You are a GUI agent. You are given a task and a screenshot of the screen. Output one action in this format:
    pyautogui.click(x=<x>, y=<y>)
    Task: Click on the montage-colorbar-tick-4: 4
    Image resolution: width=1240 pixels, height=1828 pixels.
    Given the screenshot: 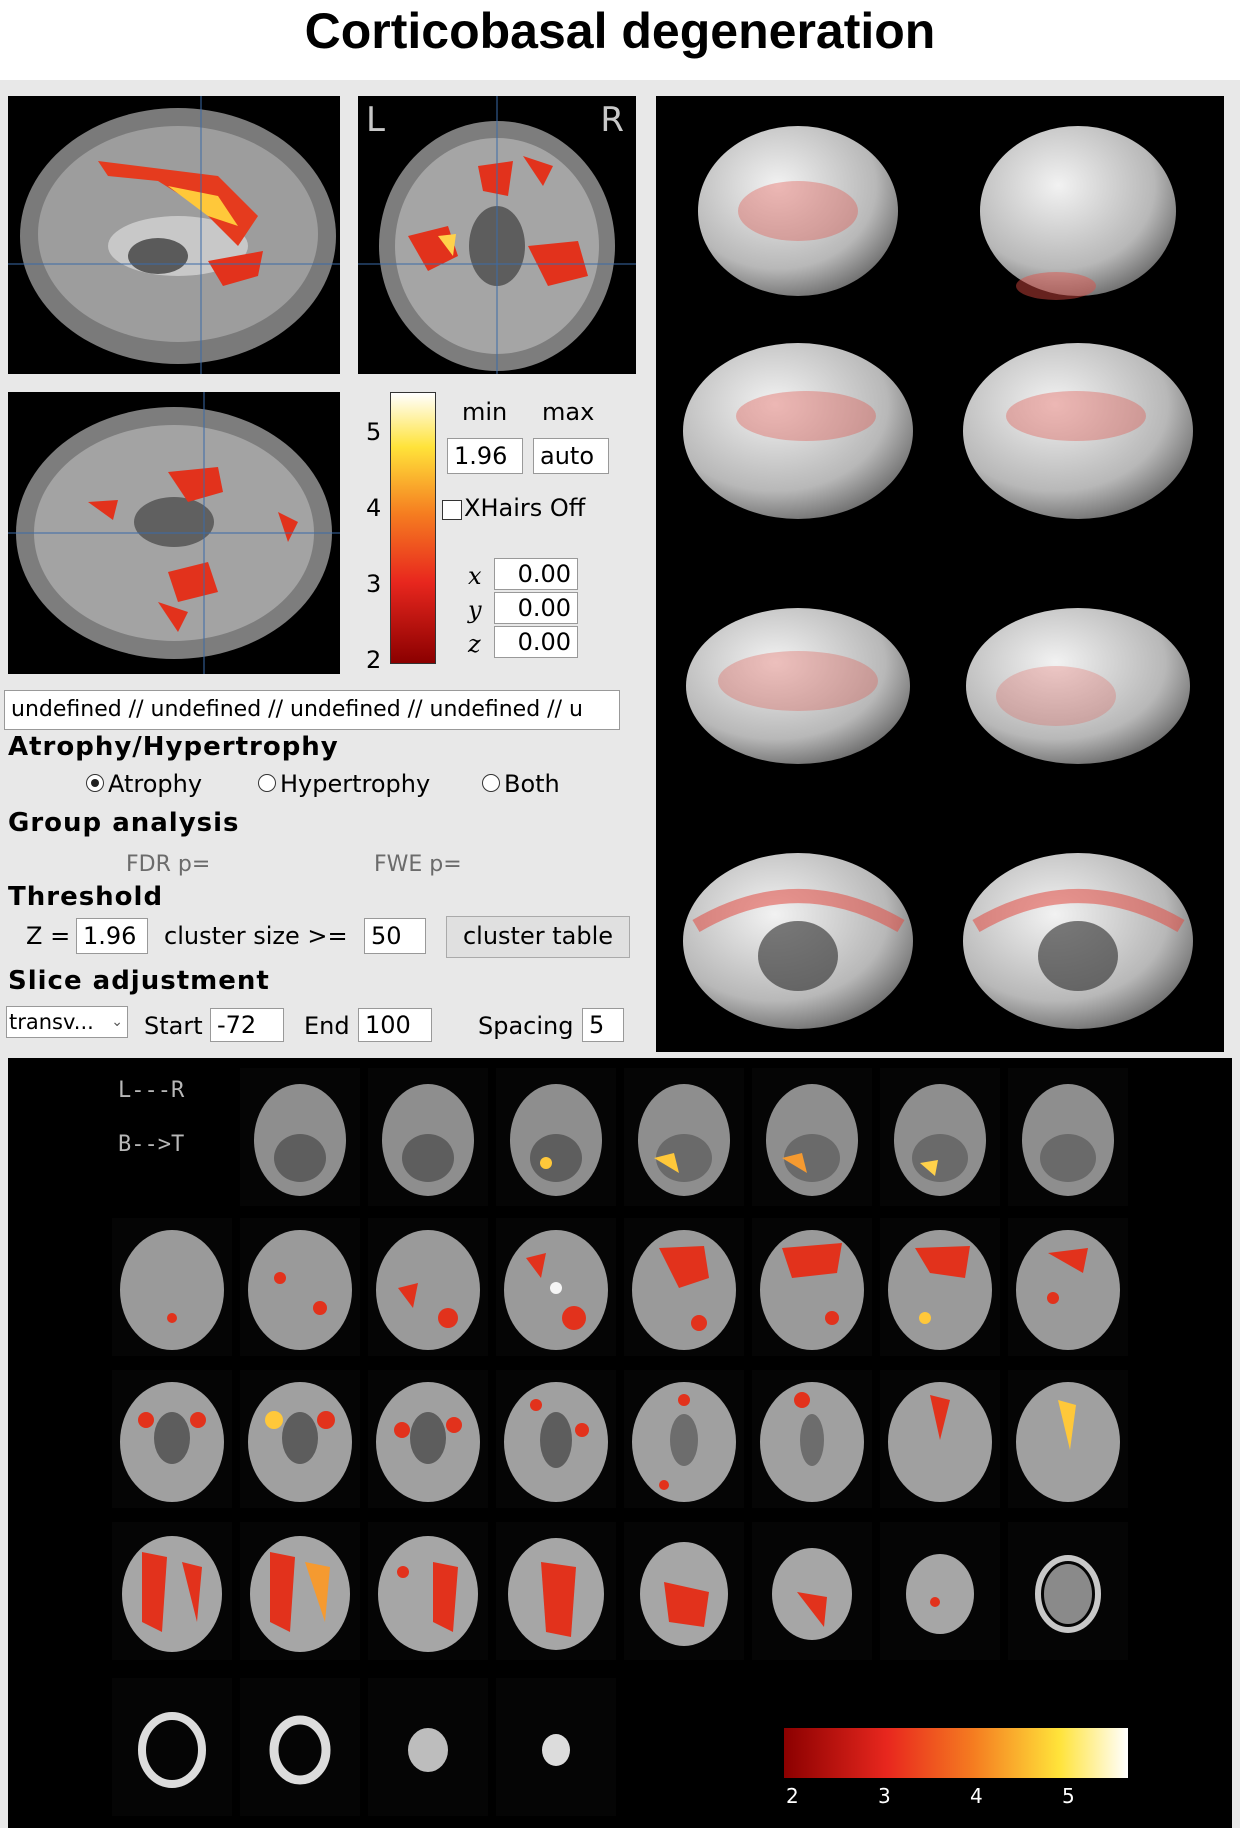 What is the action you would take?
    pyautogui.click(x=976, y=1796)
    